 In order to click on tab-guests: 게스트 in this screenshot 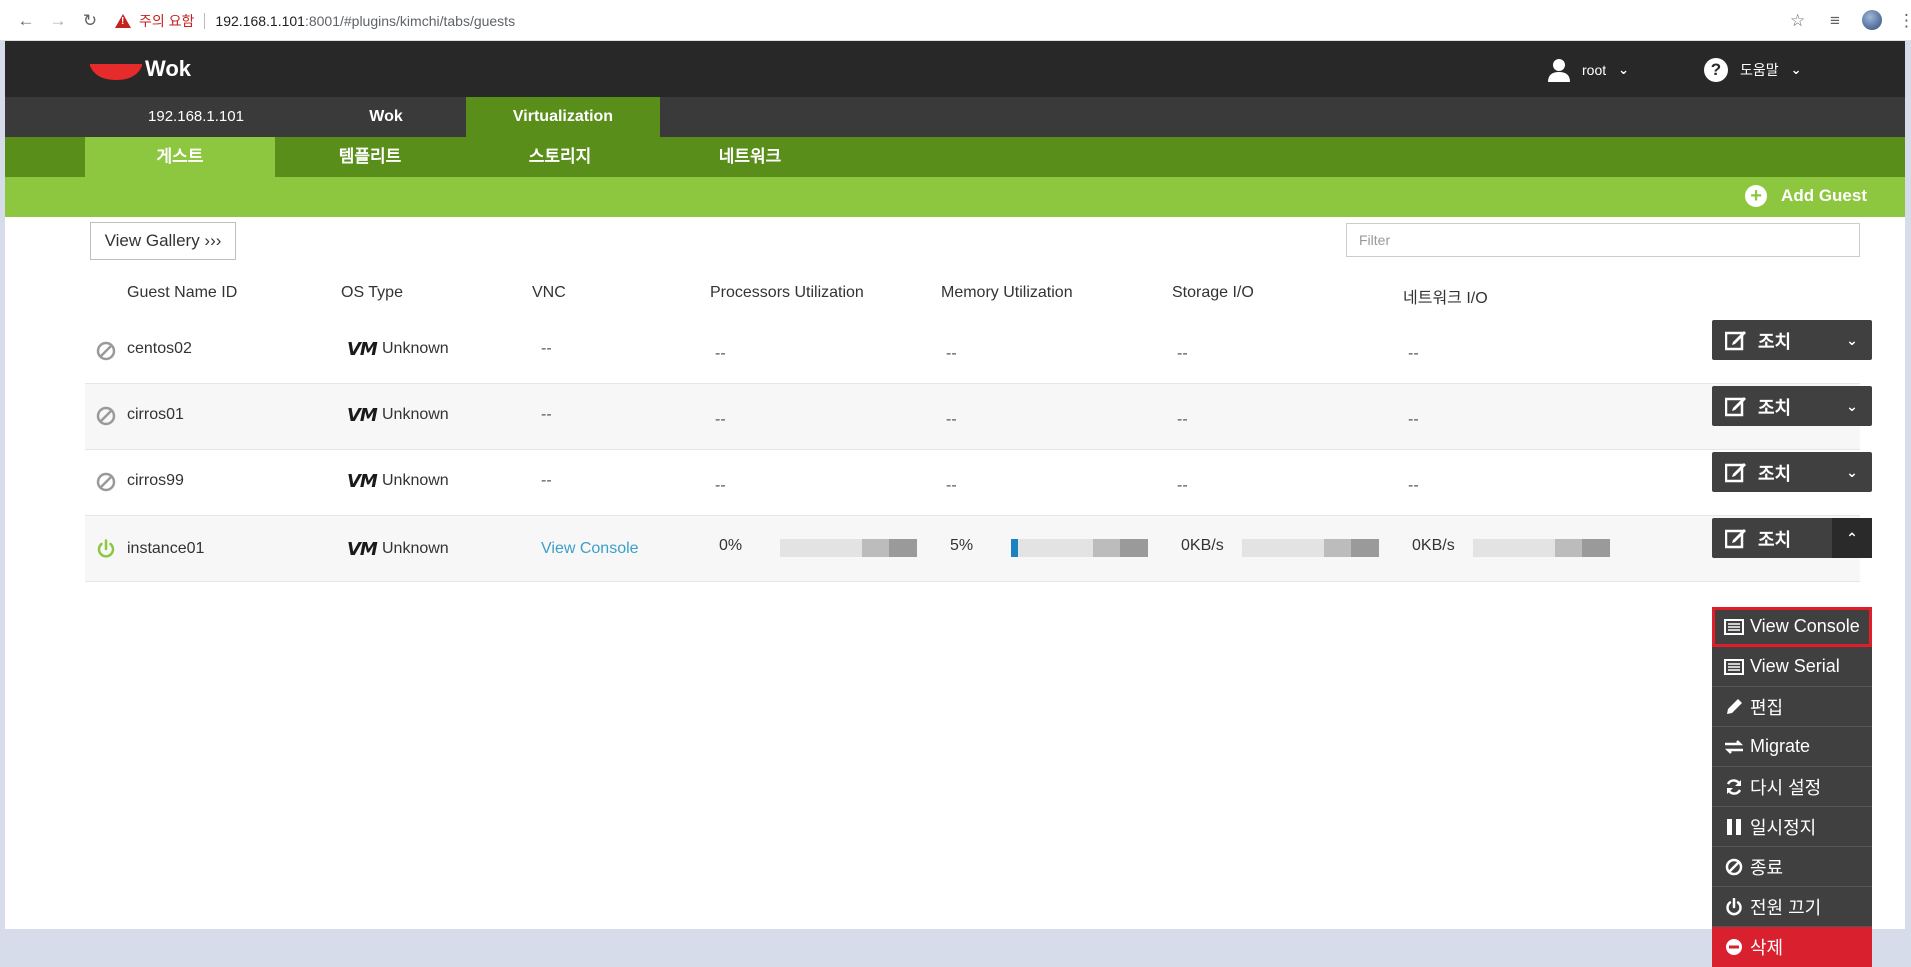, I will do `click(180, 157)`.